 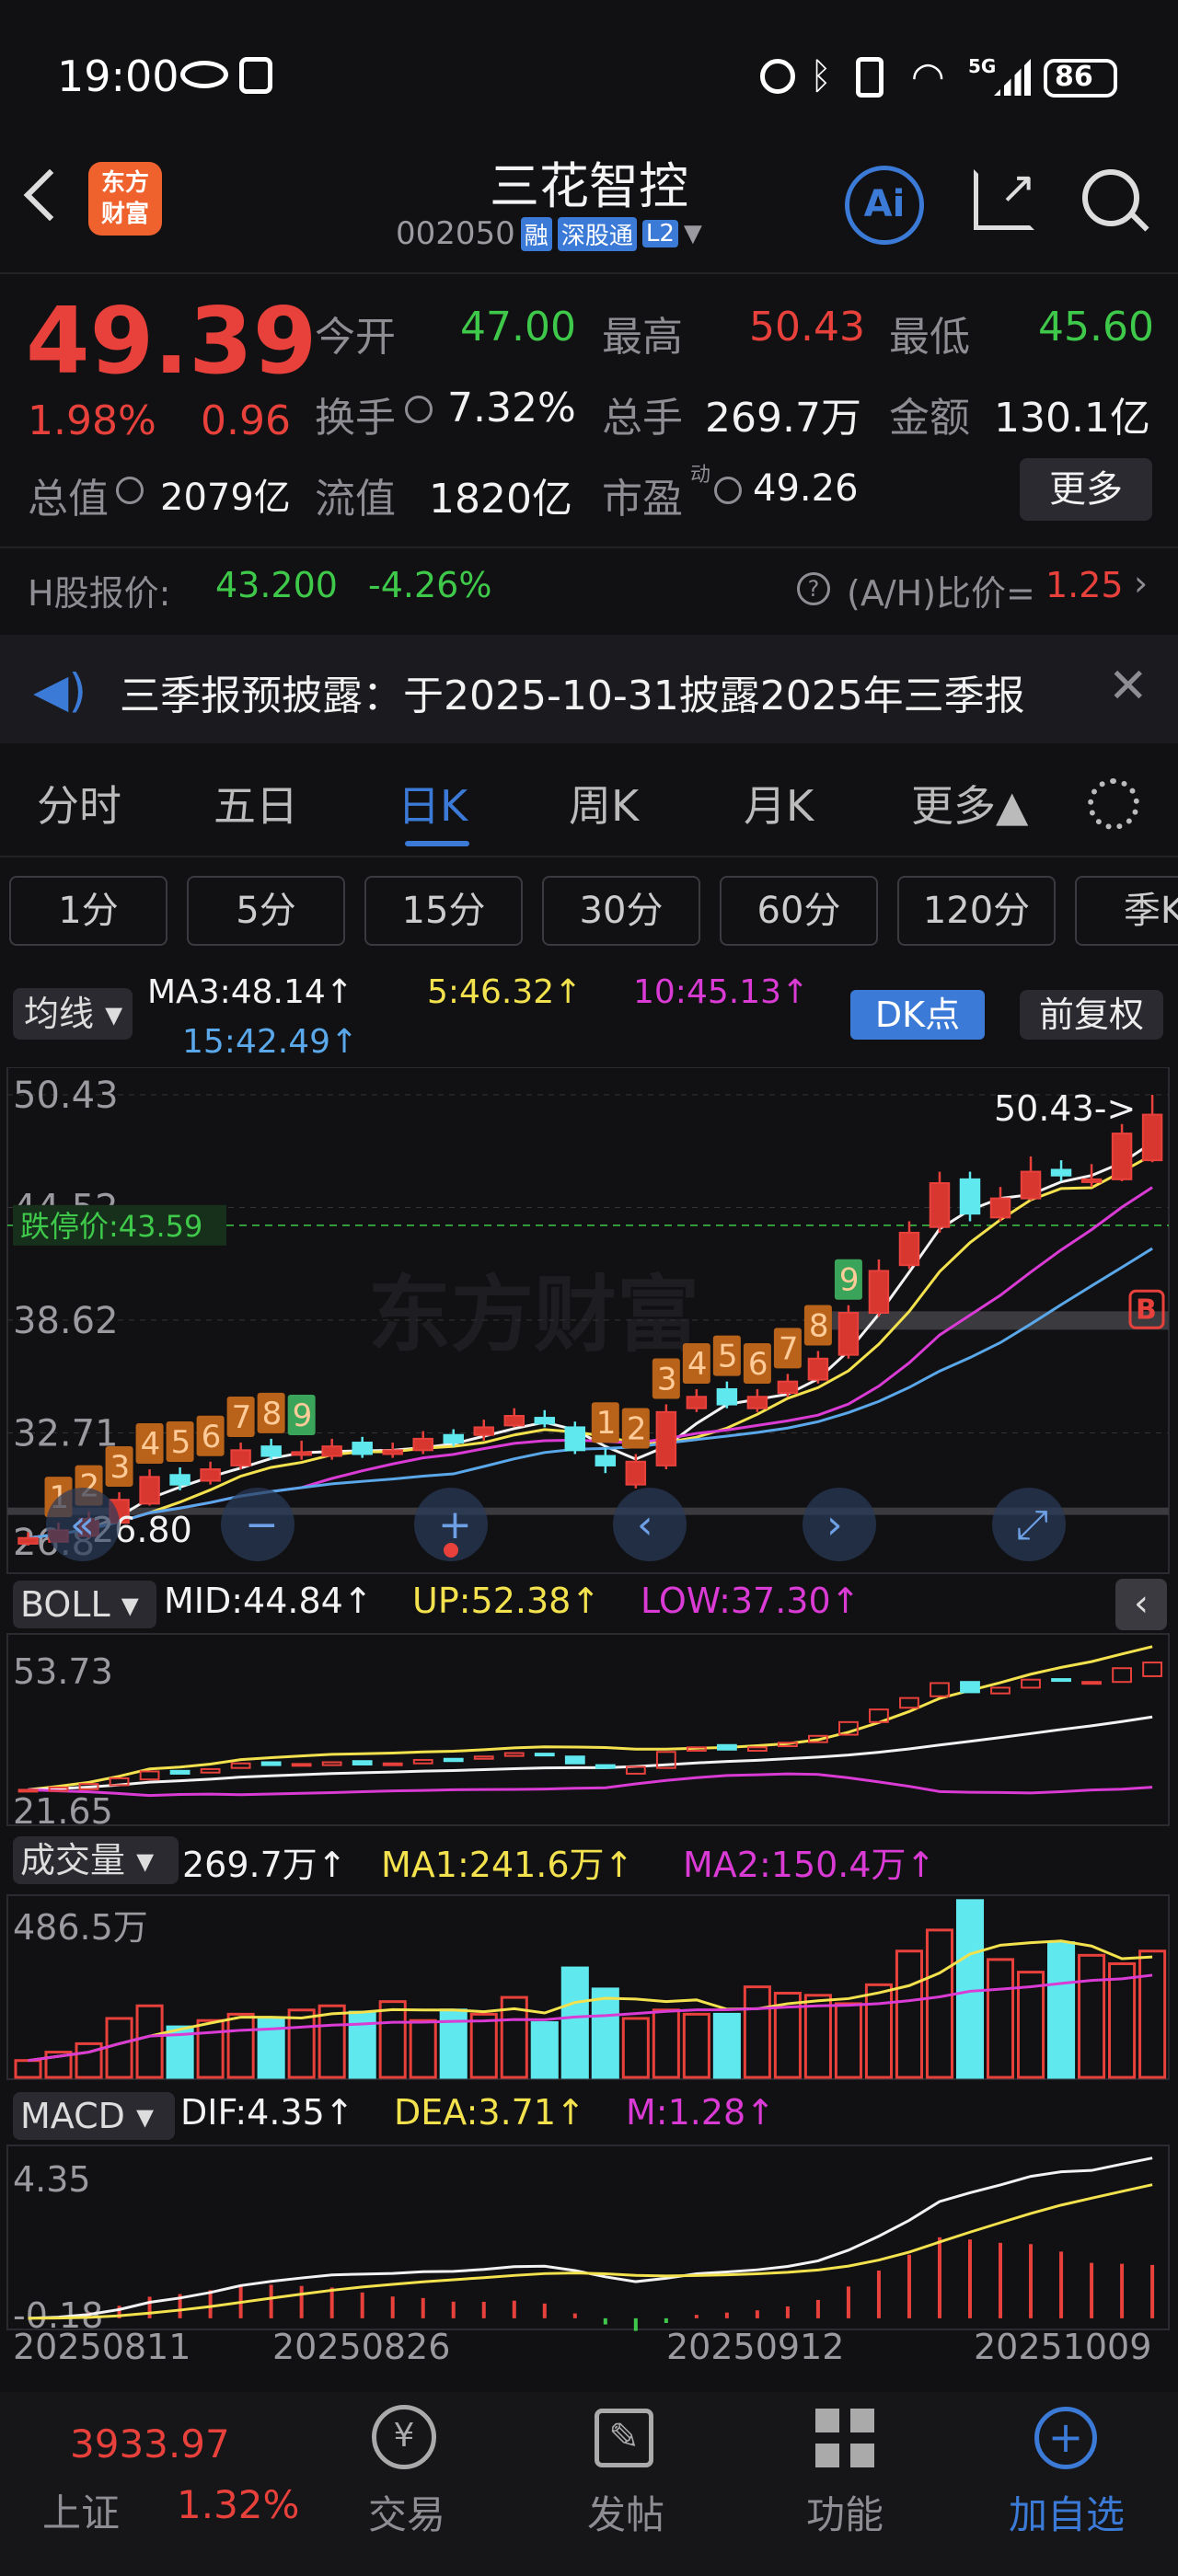 What do you see at coordinates (1113, 804) in the screenshot?
I see `settings-icon` at bounding box center [1113, 804].